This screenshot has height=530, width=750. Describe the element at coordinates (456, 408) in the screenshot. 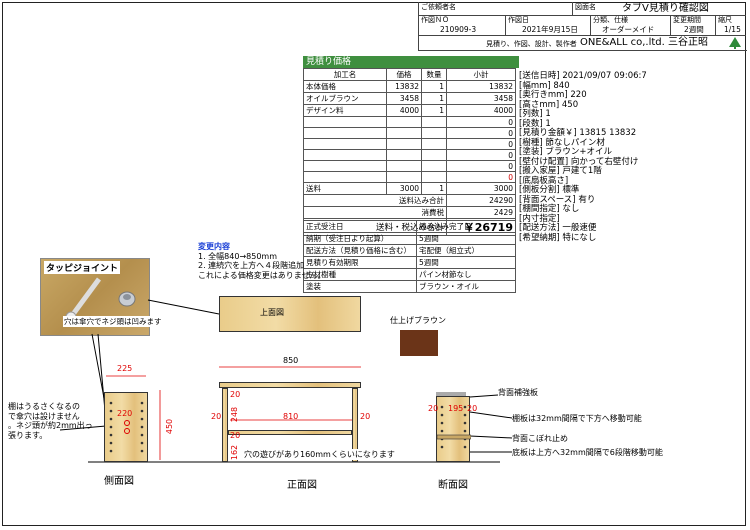

I see `dim-section-width: 195` at that location.